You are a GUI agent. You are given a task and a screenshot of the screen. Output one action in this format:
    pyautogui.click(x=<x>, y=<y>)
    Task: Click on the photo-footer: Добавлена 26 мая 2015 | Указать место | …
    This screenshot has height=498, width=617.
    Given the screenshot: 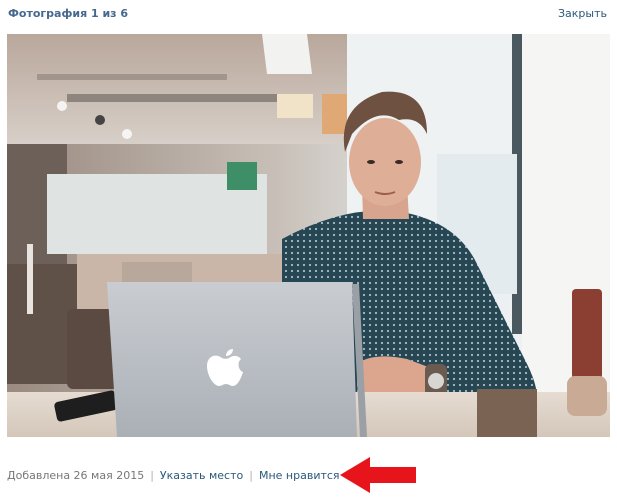 What is the action you would take?
    pyautogui.click(x=194, y=475)
    